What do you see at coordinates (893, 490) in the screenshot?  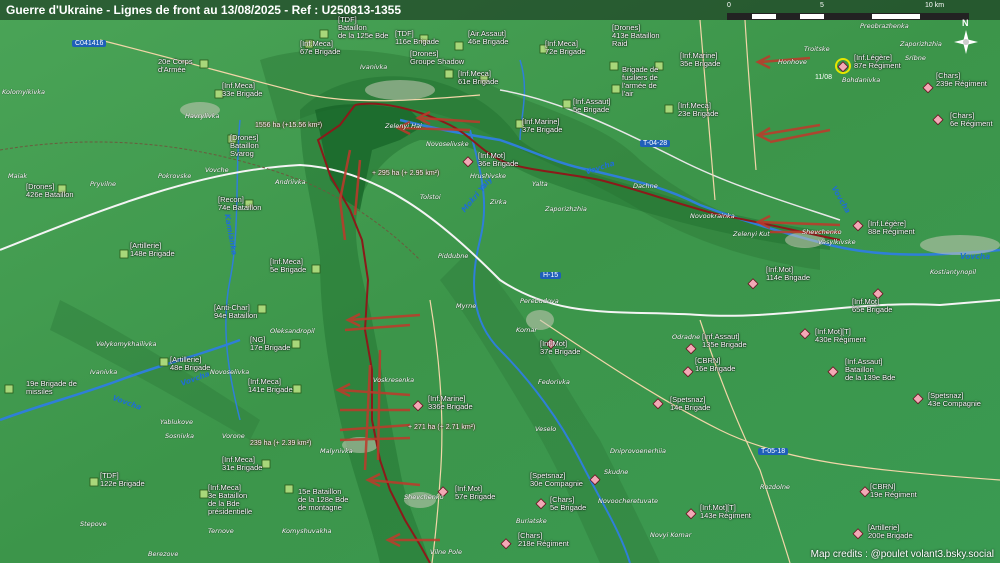 I see `ru-unit-label: [CBRN] 19e Régiment` at bounding box center [893, 490].